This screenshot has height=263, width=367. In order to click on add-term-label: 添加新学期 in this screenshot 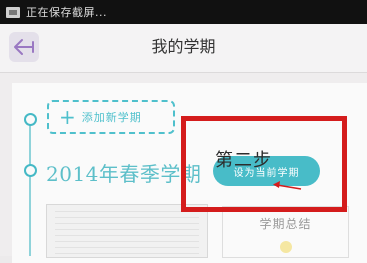, I will do `click(111, 117)`.